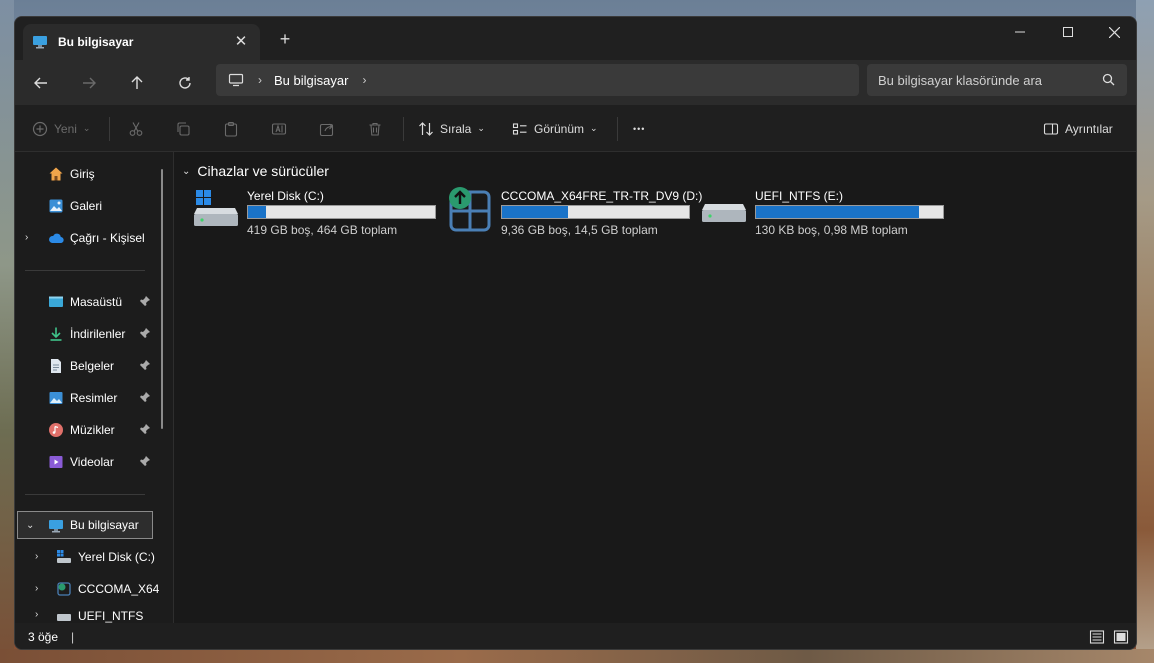  I want to click on search-icon, so click(1108, 79).